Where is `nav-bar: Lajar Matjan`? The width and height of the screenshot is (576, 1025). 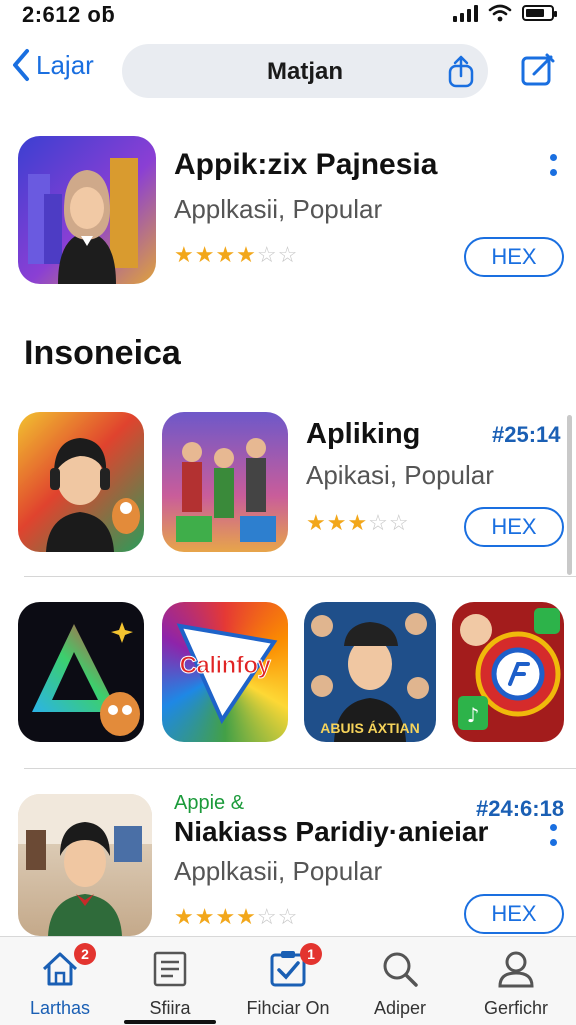
nav-bar: Lajar Matjan is located at coordinates (288, 70).